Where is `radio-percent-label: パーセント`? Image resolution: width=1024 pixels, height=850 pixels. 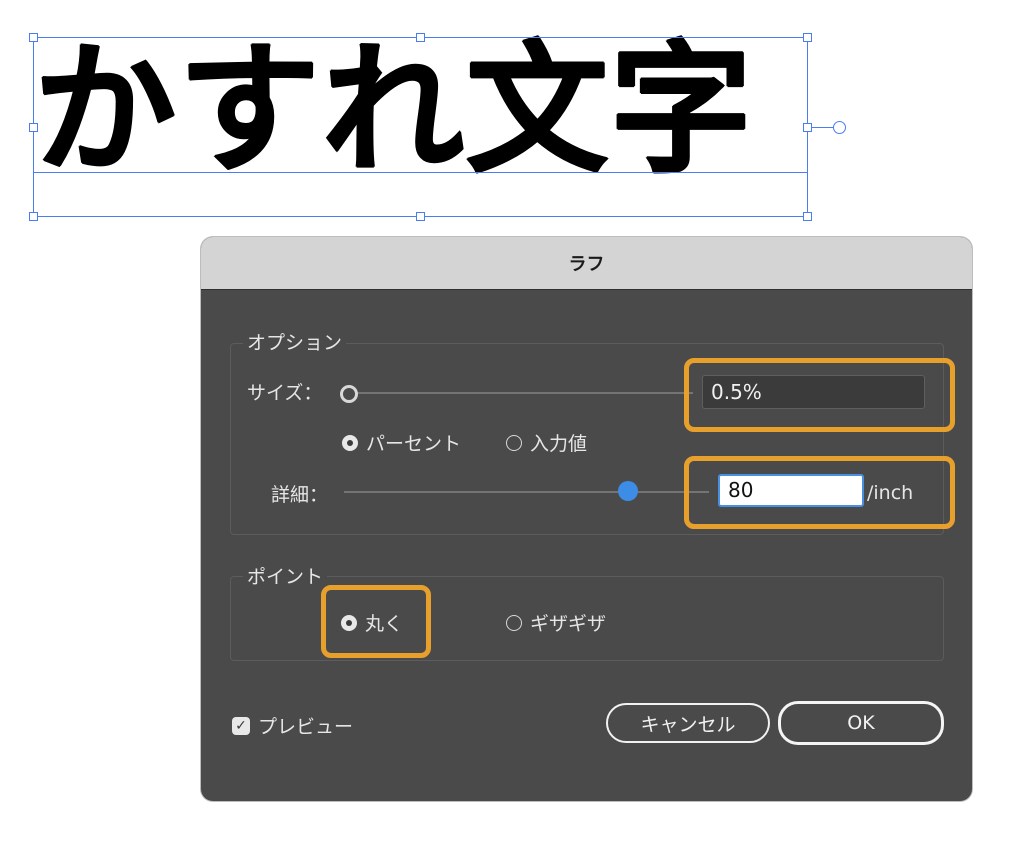 radio-percent-label: パーセント is located at coordinates (414, 444).